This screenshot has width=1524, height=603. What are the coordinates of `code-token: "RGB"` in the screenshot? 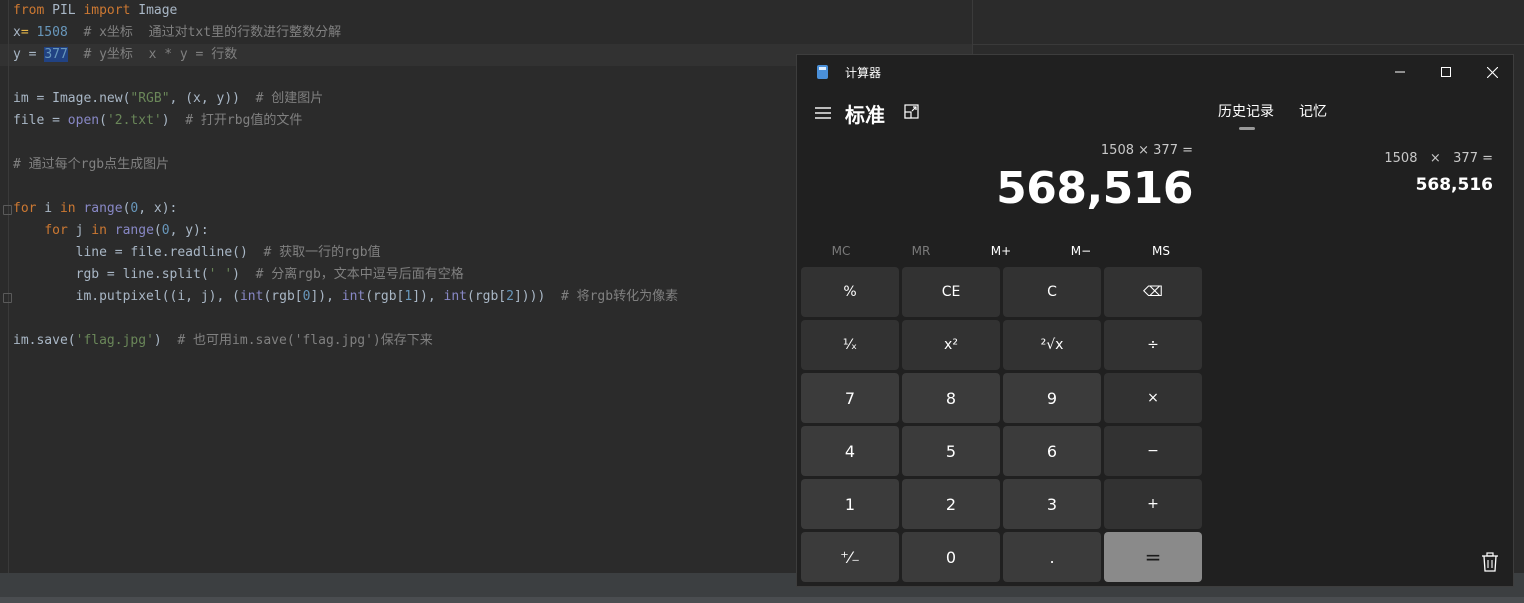 It's located at (150, 98).